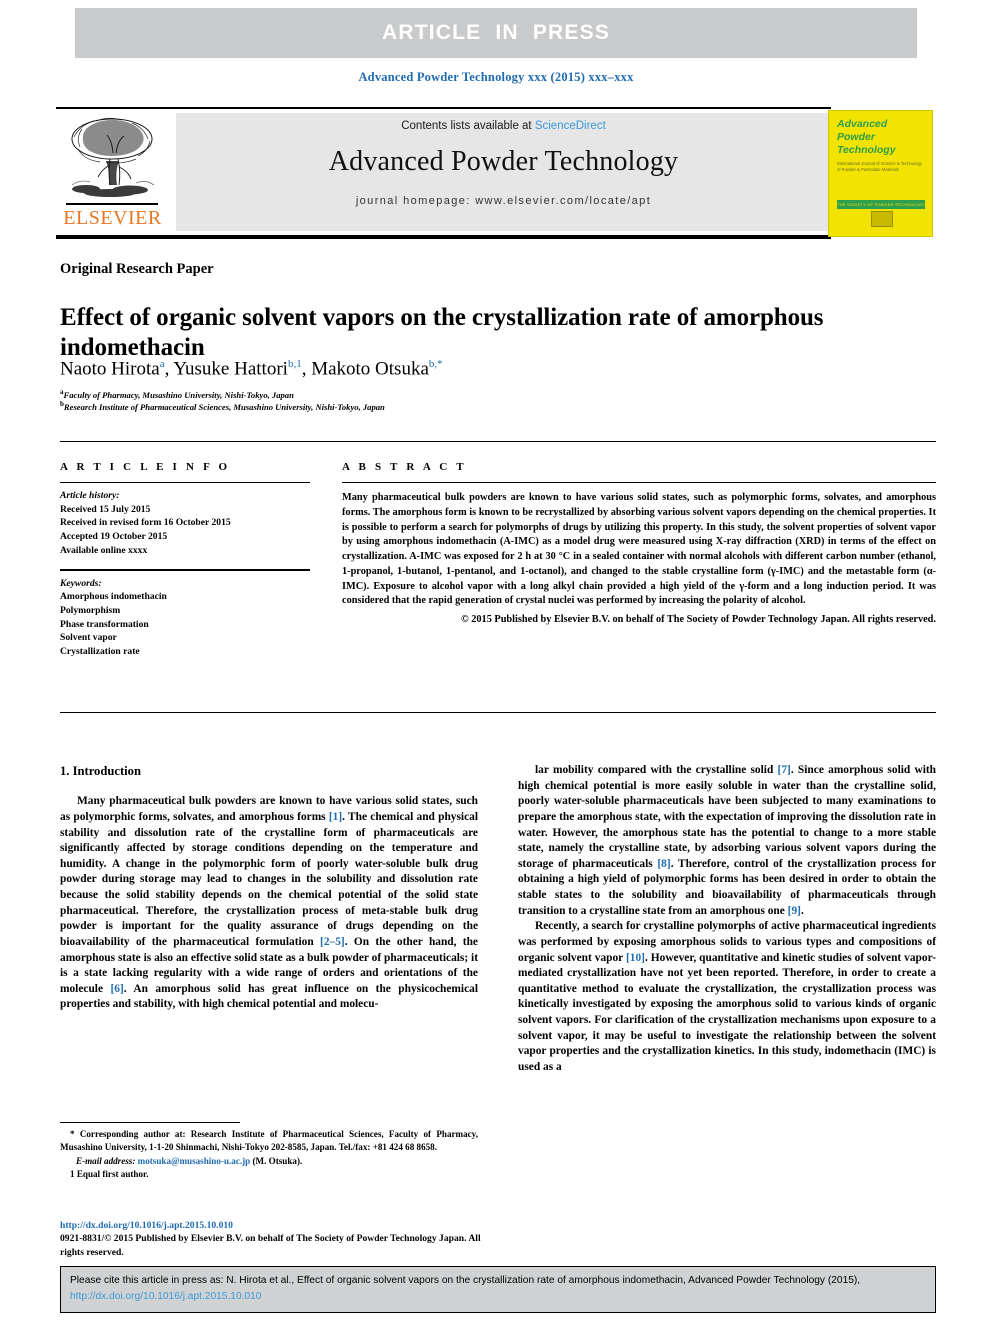 This screenshot has height=1323, width=992. Describe the element at coordinates (866, 150) in the screenshot. I see `cover-title-line-3: Technology` at that location.